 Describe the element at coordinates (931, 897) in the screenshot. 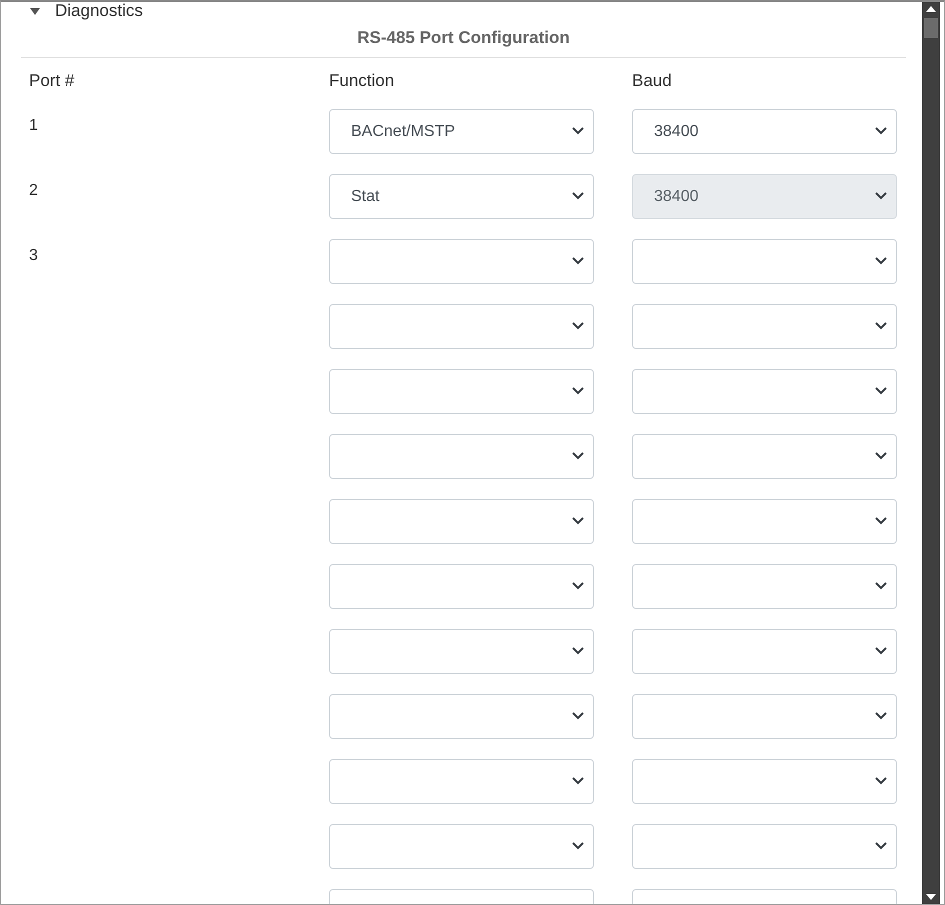

I see `scroll-down-icon` at that location.